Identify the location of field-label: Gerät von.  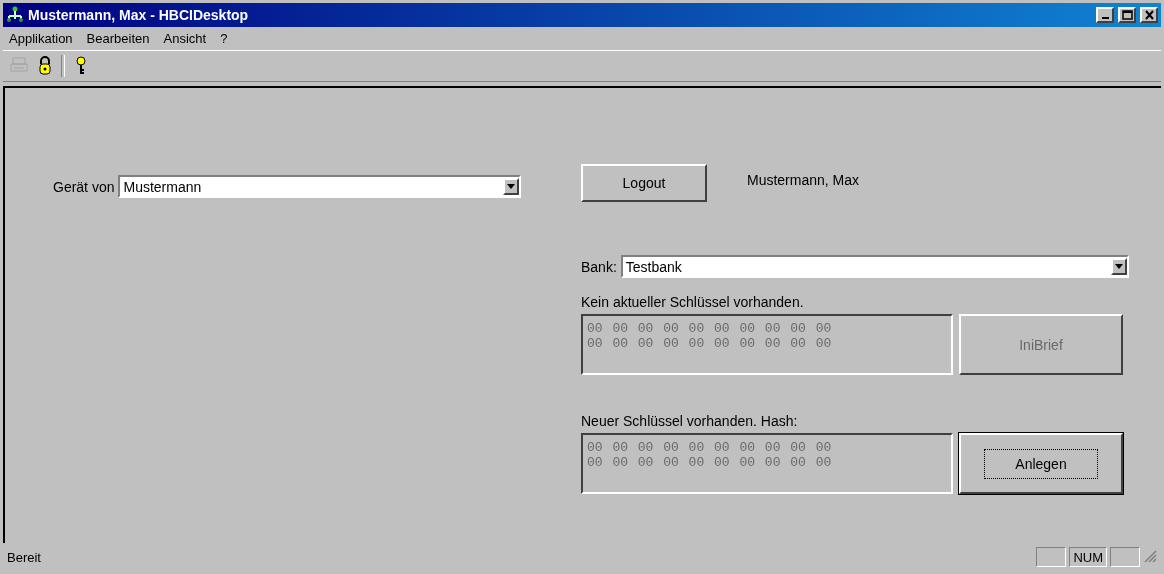
(84, 186).